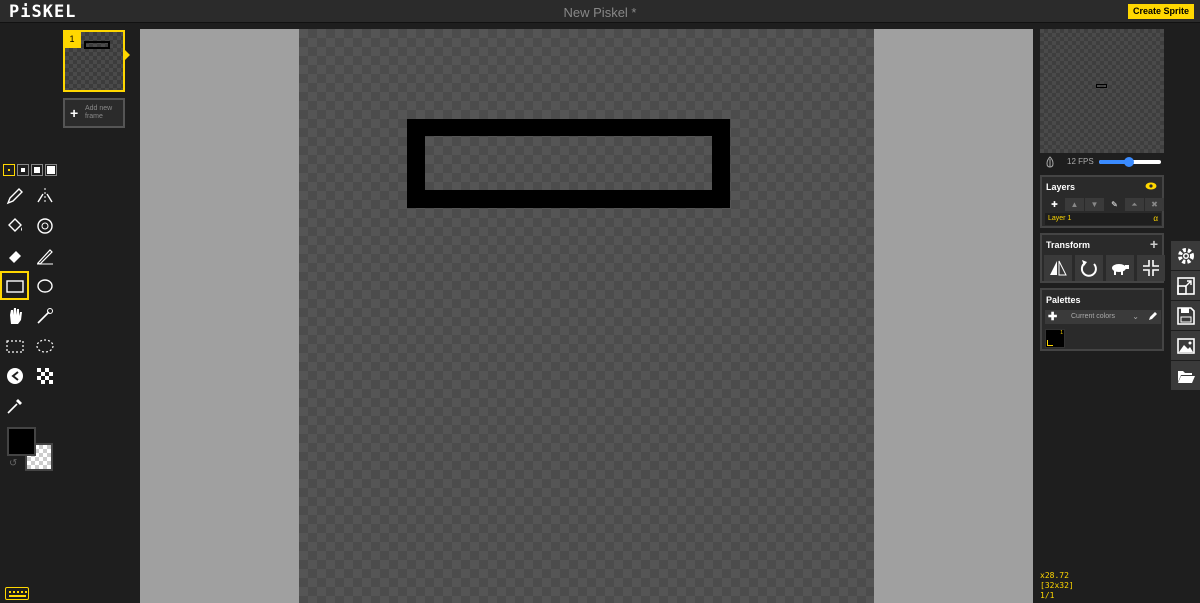 The width and height of the screenshot is (1200, 603). Describe the element at coordinates (1101, 86) in the screenshot. I see `preview-rectangle` at that location.